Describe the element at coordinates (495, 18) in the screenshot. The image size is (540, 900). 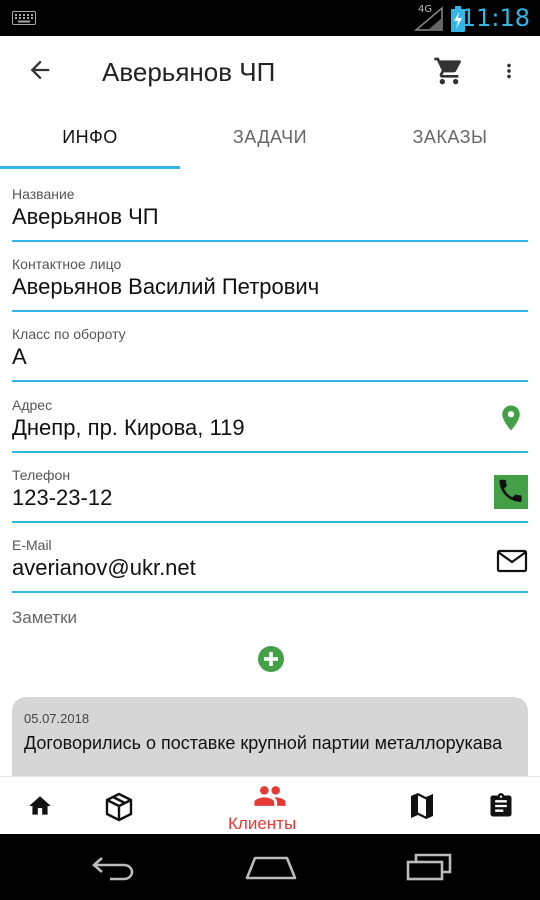
I see `status-time: 11:18` at that location.